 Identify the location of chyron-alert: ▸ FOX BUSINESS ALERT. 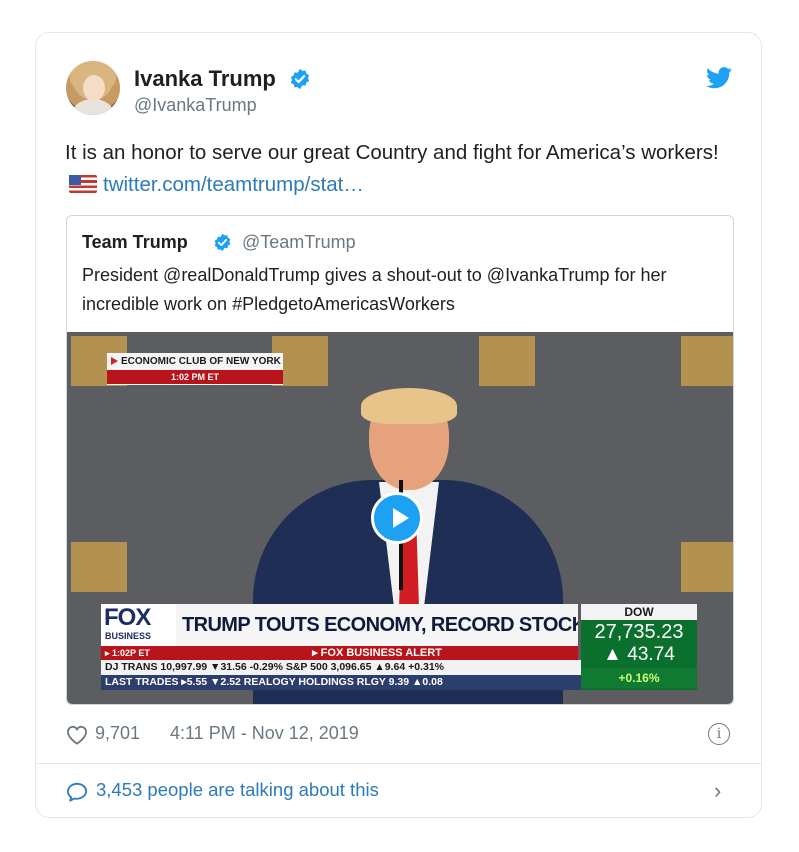
(377, 653).